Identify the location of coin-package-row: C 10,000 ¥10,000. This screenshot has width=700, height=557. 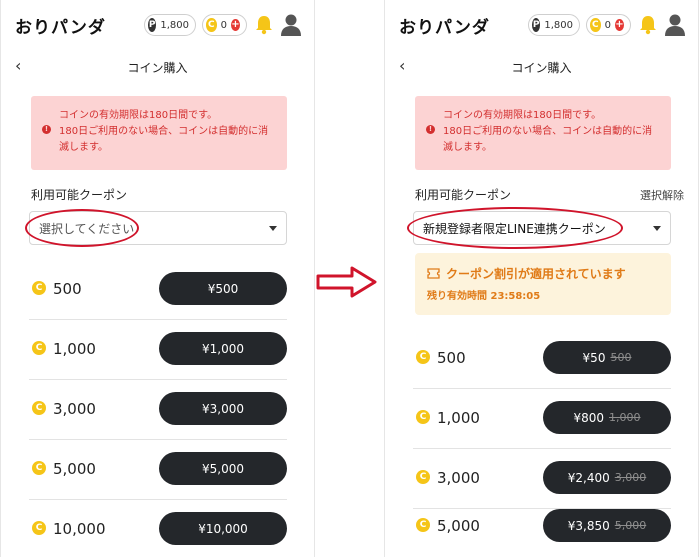
(158, 528).